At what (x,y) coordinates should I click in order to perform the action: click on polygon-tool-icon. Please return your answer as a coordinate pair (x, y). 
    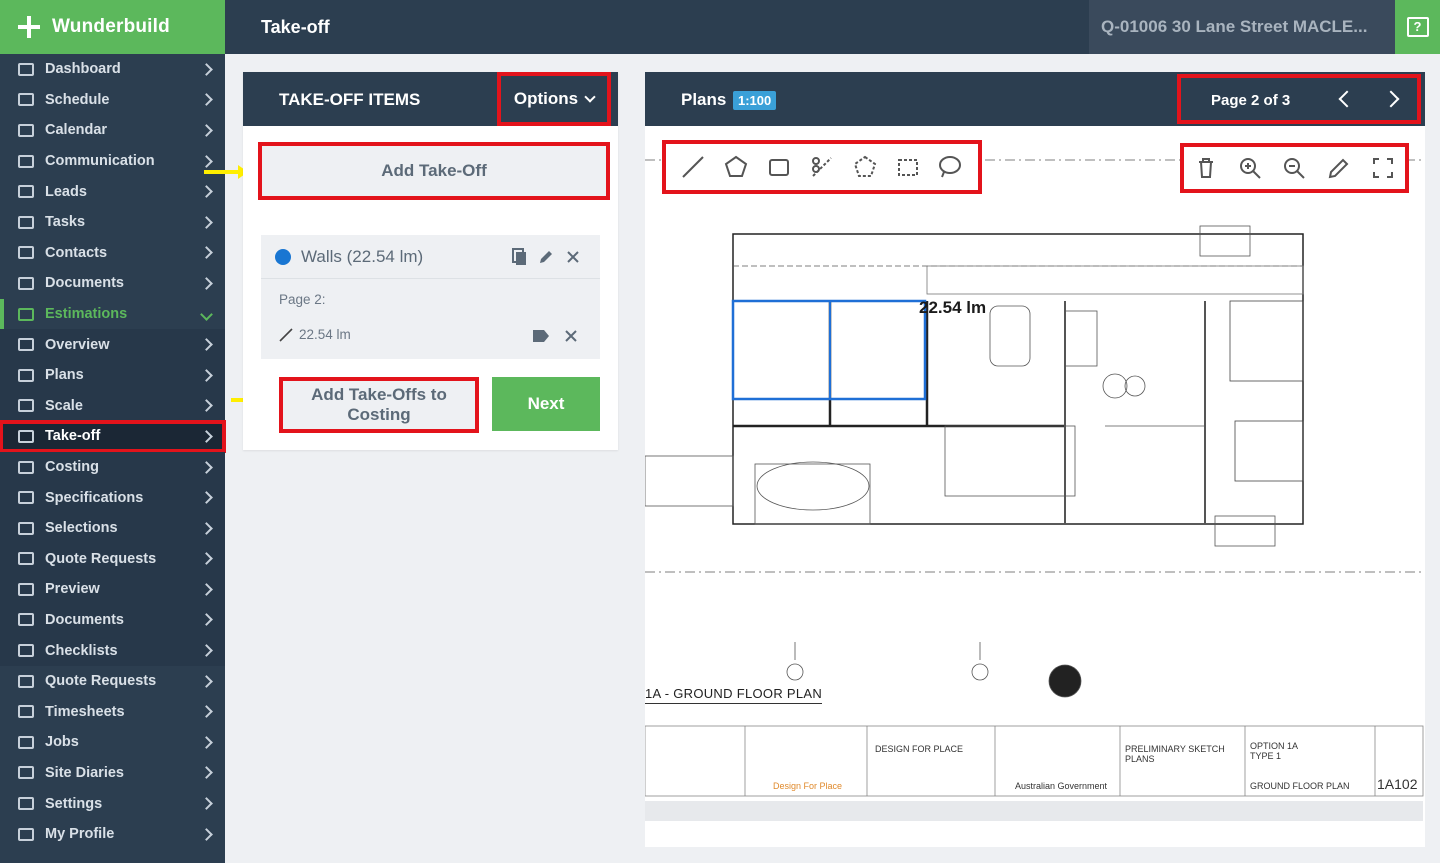
    Looking at the image, I should click on (736, 167).